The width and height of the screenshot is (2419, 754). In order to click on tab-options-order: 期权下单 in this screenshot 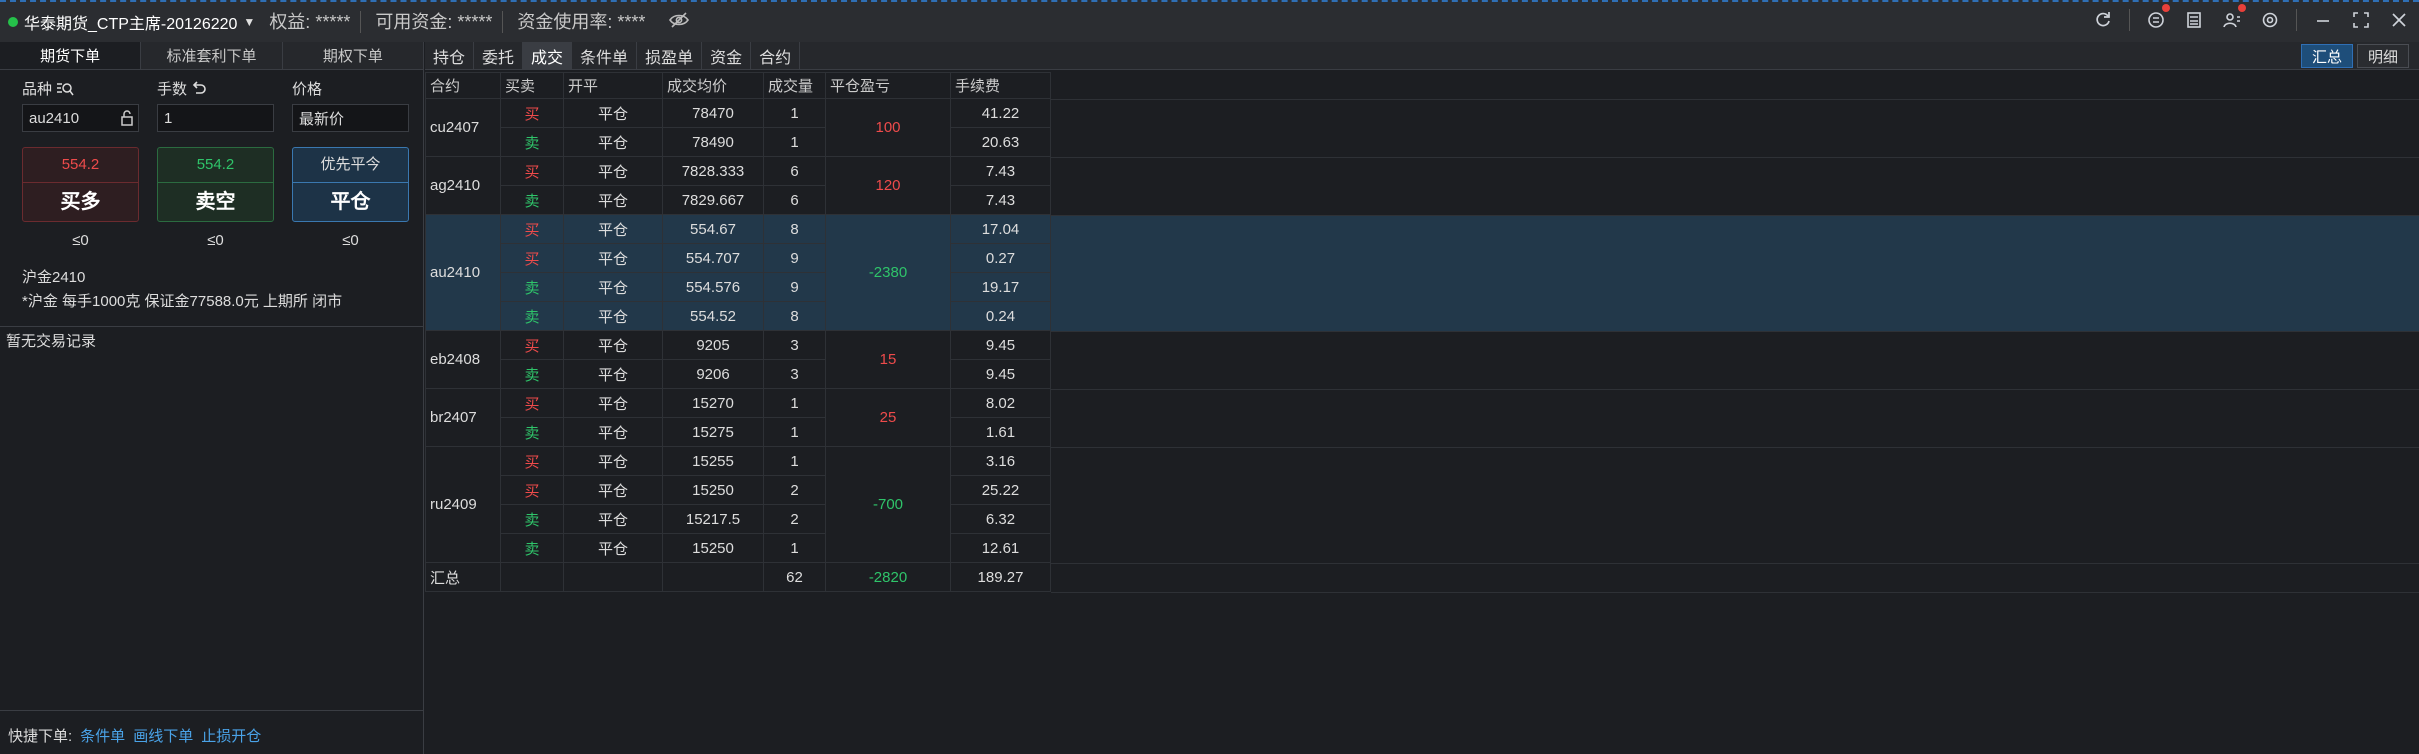, I will do `click(353, 55)`.